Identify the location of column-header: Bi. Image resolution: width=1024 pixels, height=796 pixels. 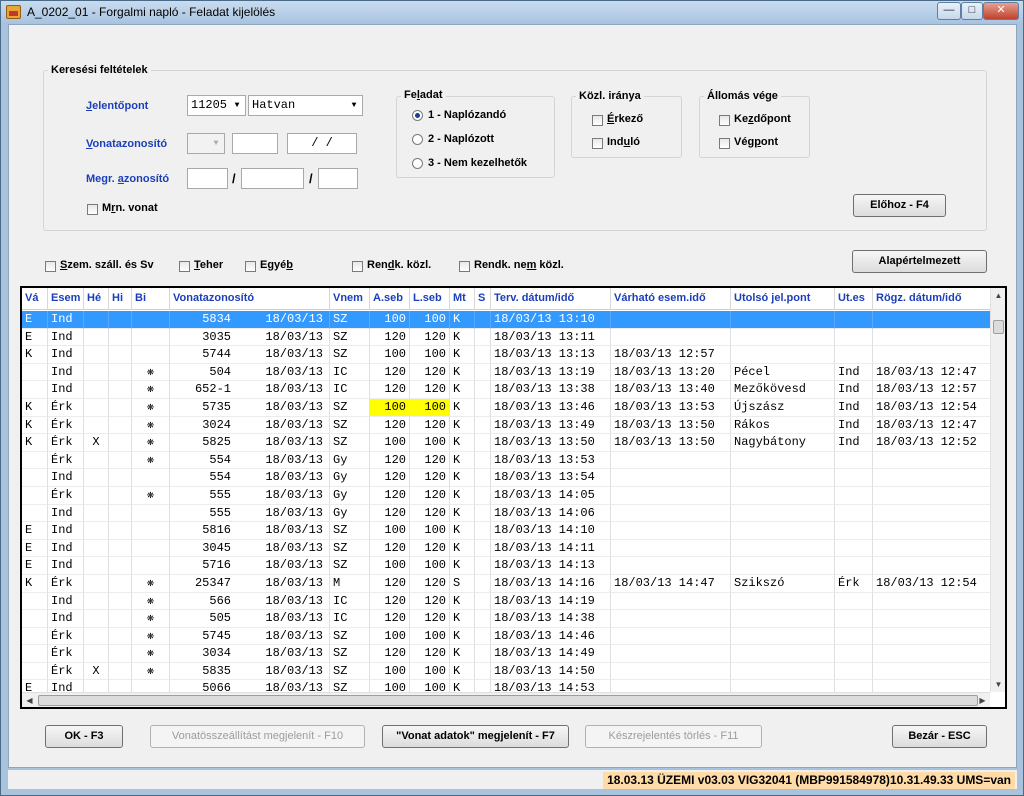
(151, 299).